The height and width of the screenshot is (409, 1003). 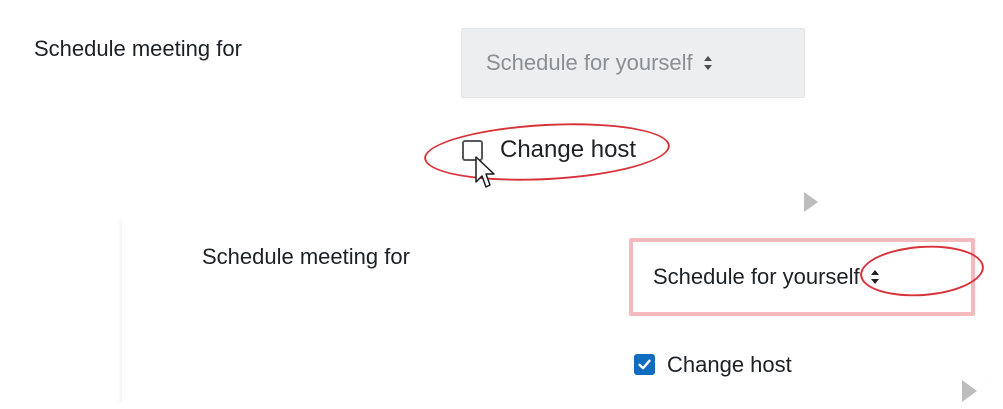 I want to click on checkmark-icon, so click(x=644, y=364).